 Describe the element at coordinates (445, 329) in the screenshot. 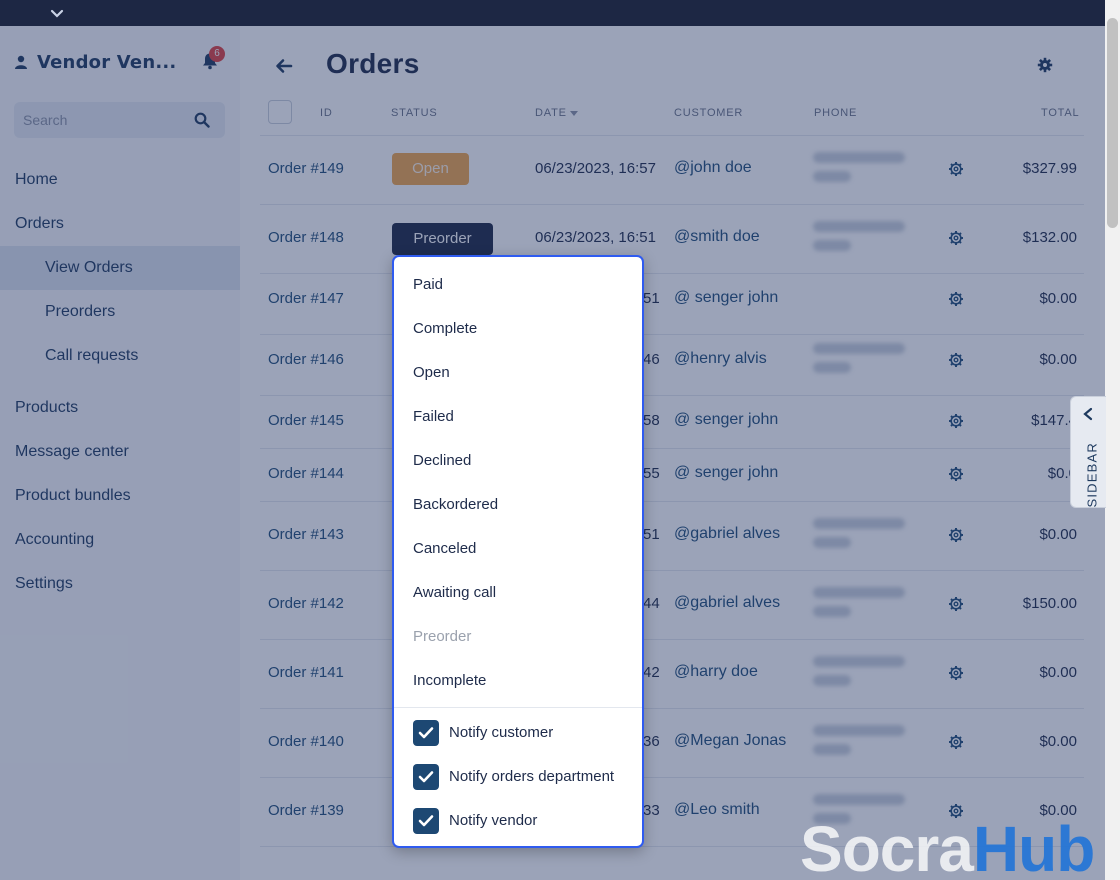

I see `status-option-complete: Complete` at that location.